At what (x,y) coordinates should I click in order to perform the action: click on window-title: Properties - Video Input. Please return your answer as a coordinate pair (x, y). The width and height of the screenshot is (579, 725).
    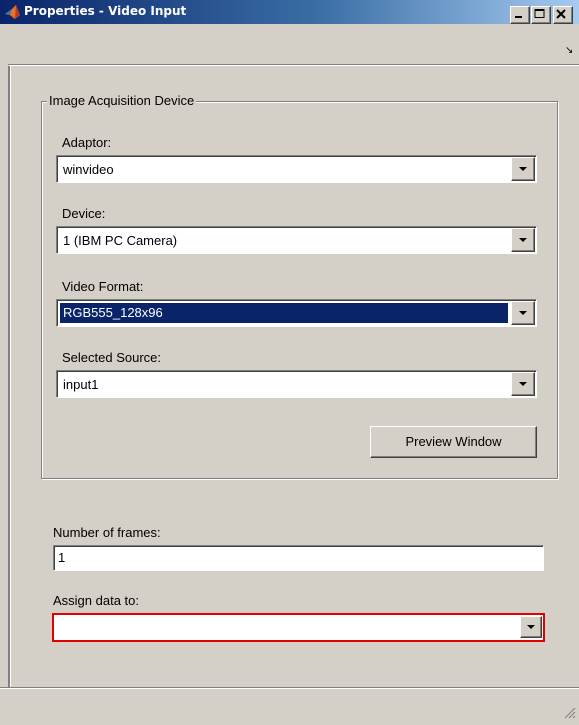
    Looking at the image, I should click on (105, 11).